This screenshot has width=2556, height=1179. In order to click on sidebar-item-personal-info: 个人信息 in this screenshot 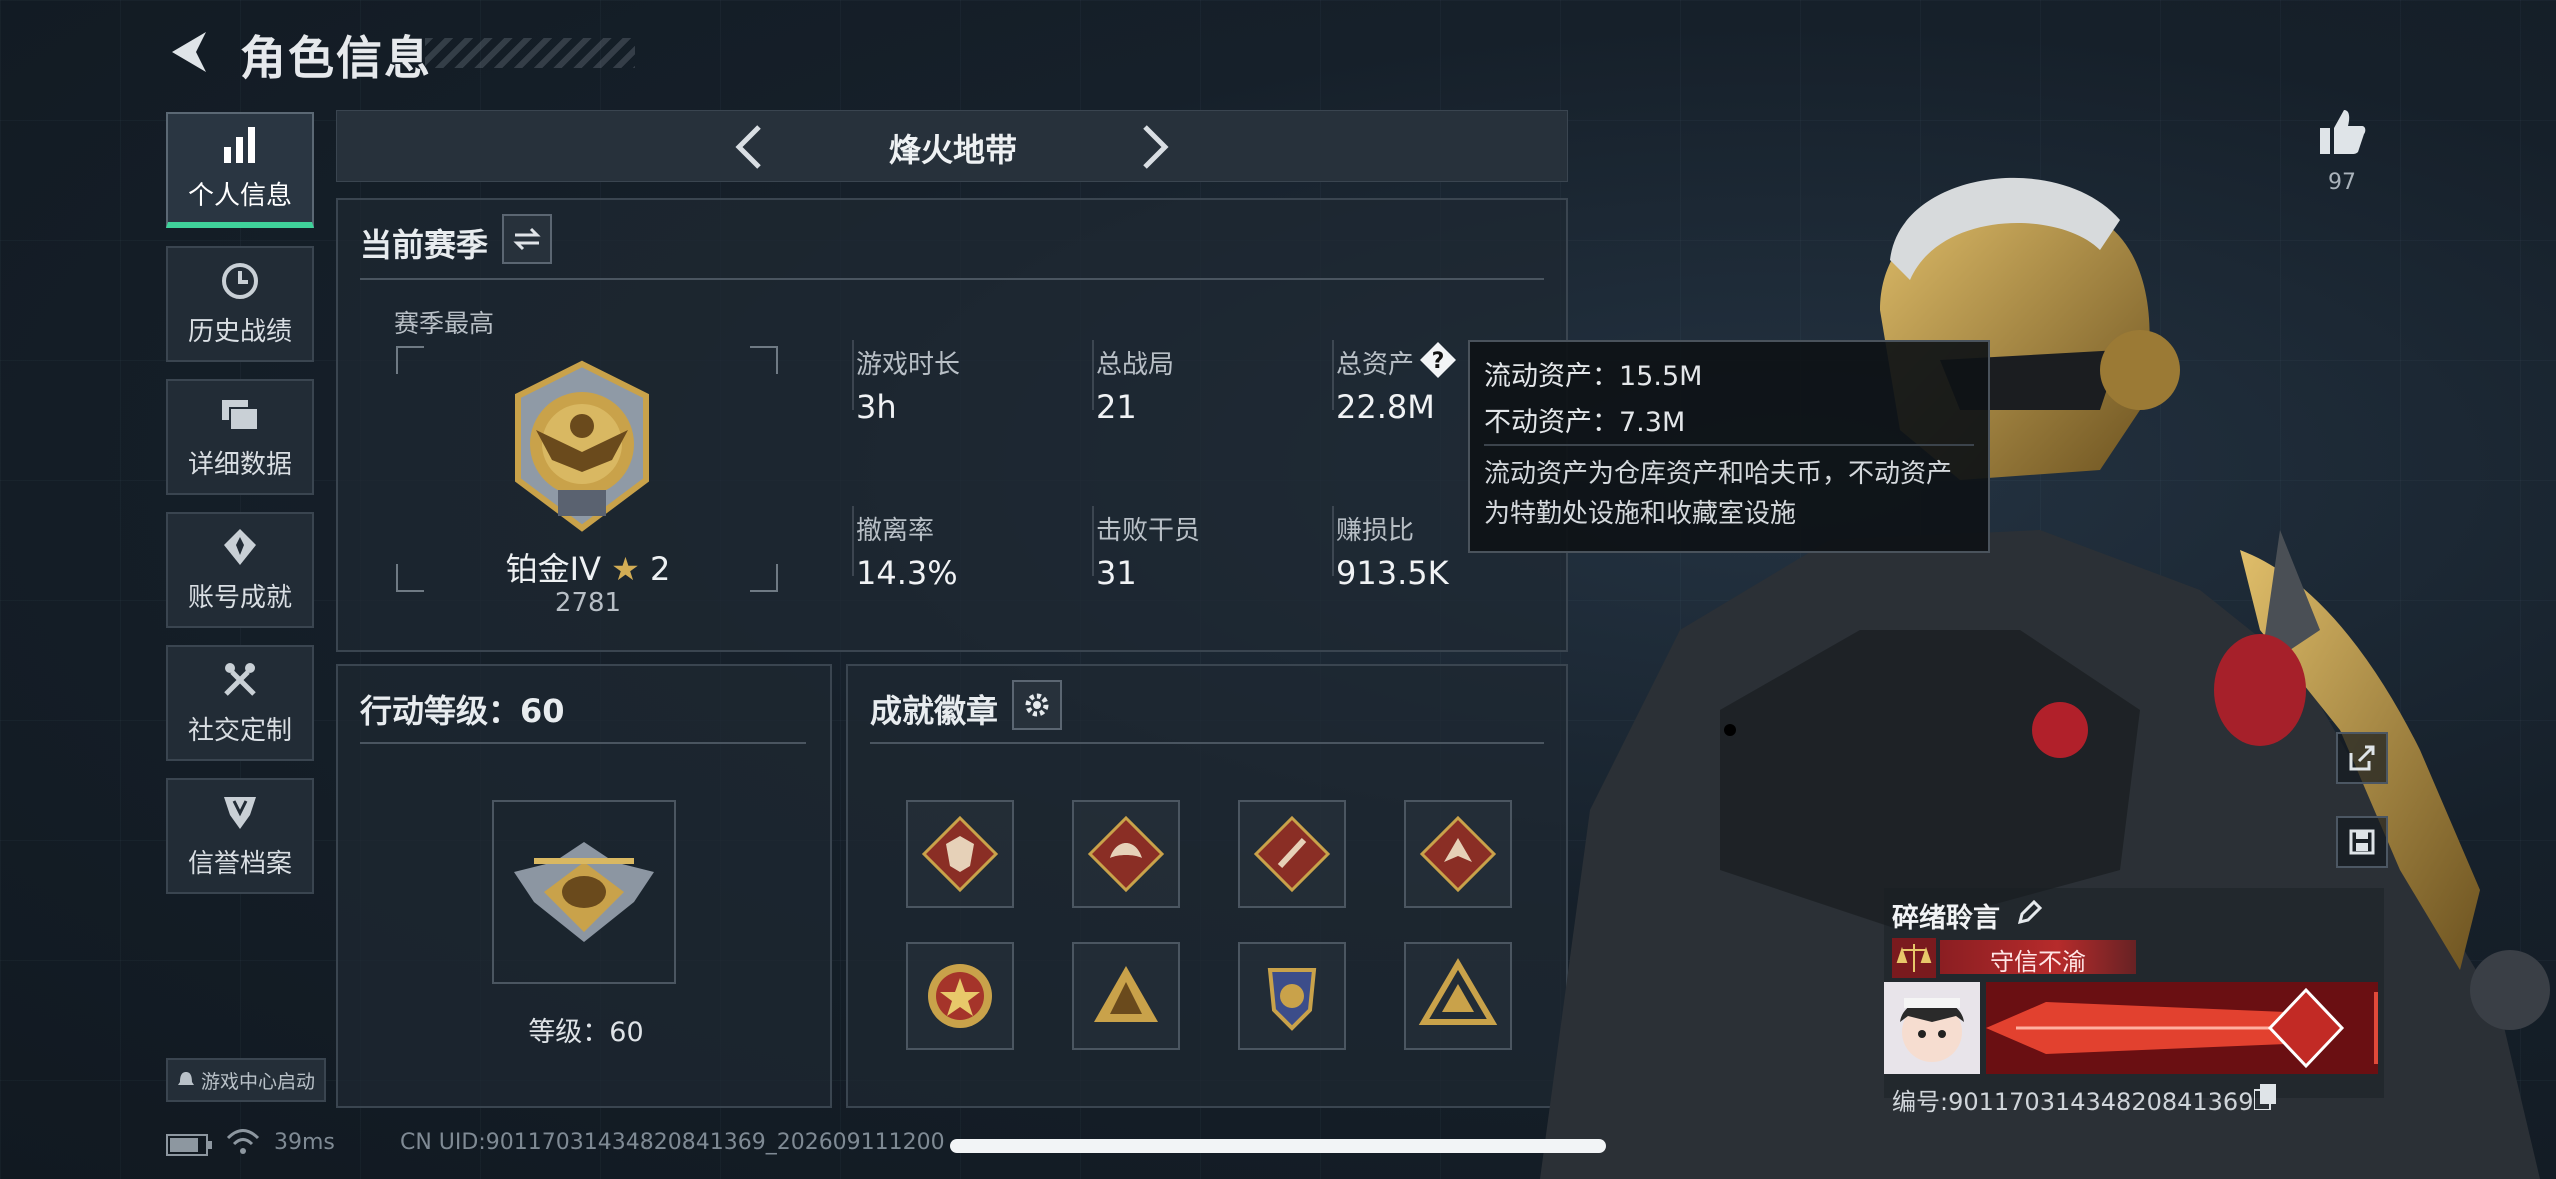, I will do `click(240, 170)`.